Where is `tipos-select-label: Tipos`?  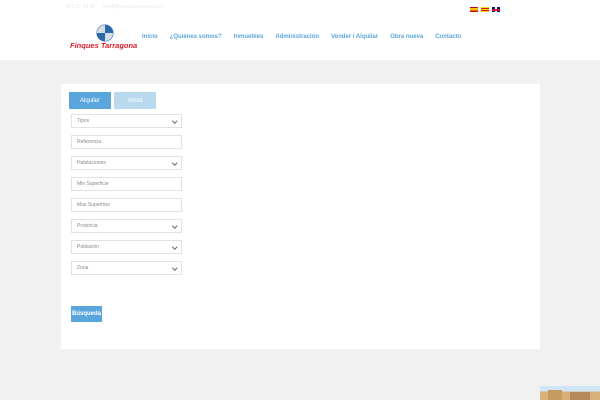 tipos-select-label: Tipos is located at coordinates (83, 121).